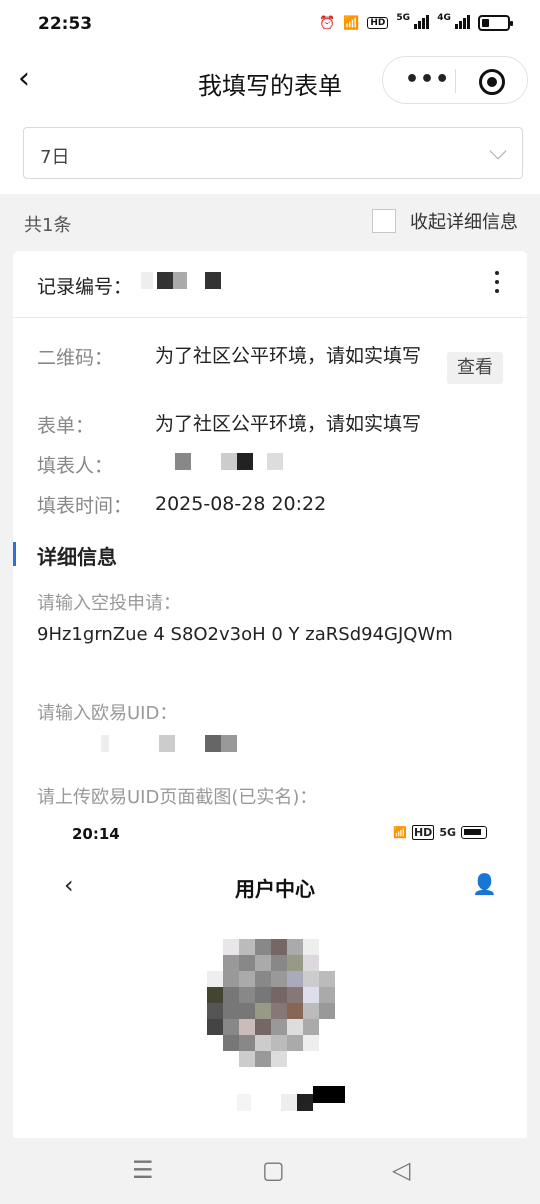  What do you see at coordinates (273, 153) in the screenshot?
I see `date-range-select: 7日` at bounding box center [273, 153].